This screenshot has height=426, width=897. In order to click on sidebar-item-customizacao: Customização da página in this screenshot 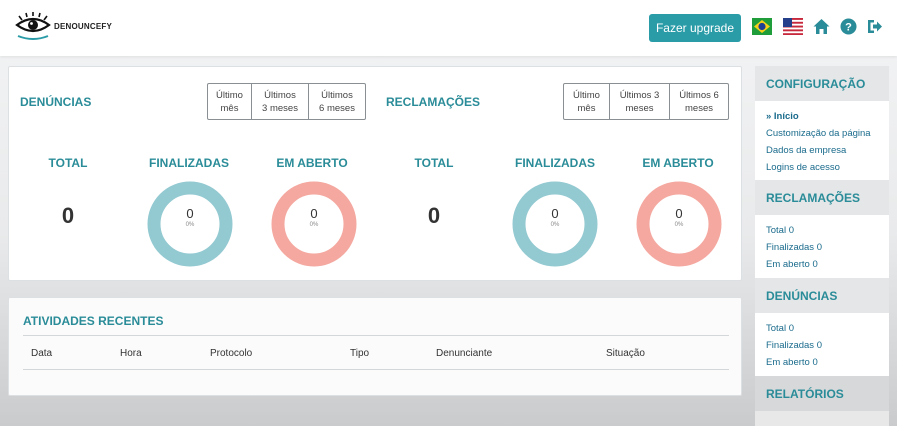, I will do `click(818, 133)`.